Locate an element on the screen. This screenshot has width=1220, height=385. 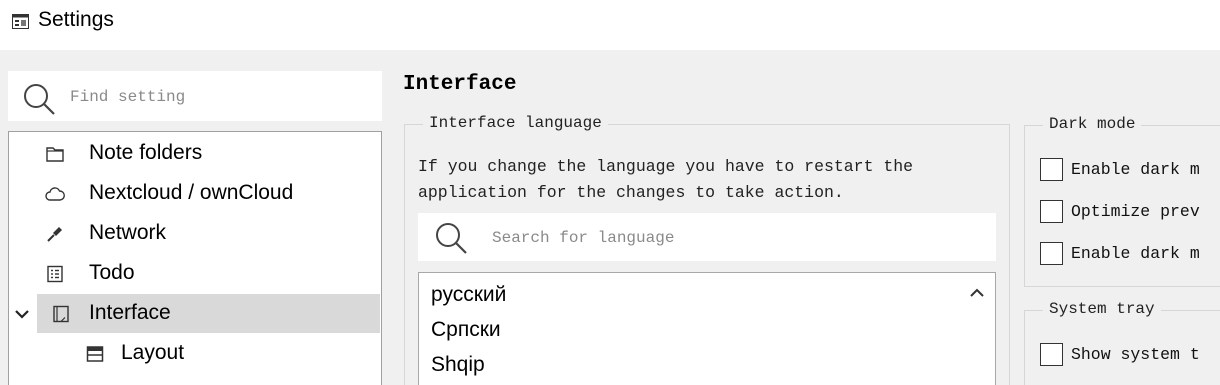
language-list: русский Српски Shqip is located at coordinates (707, 328).